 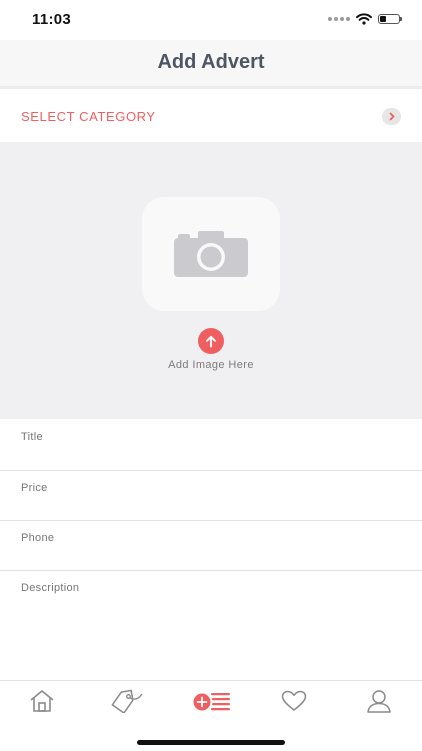 I want to click on wifi-icon, so click(x=364, y=19).